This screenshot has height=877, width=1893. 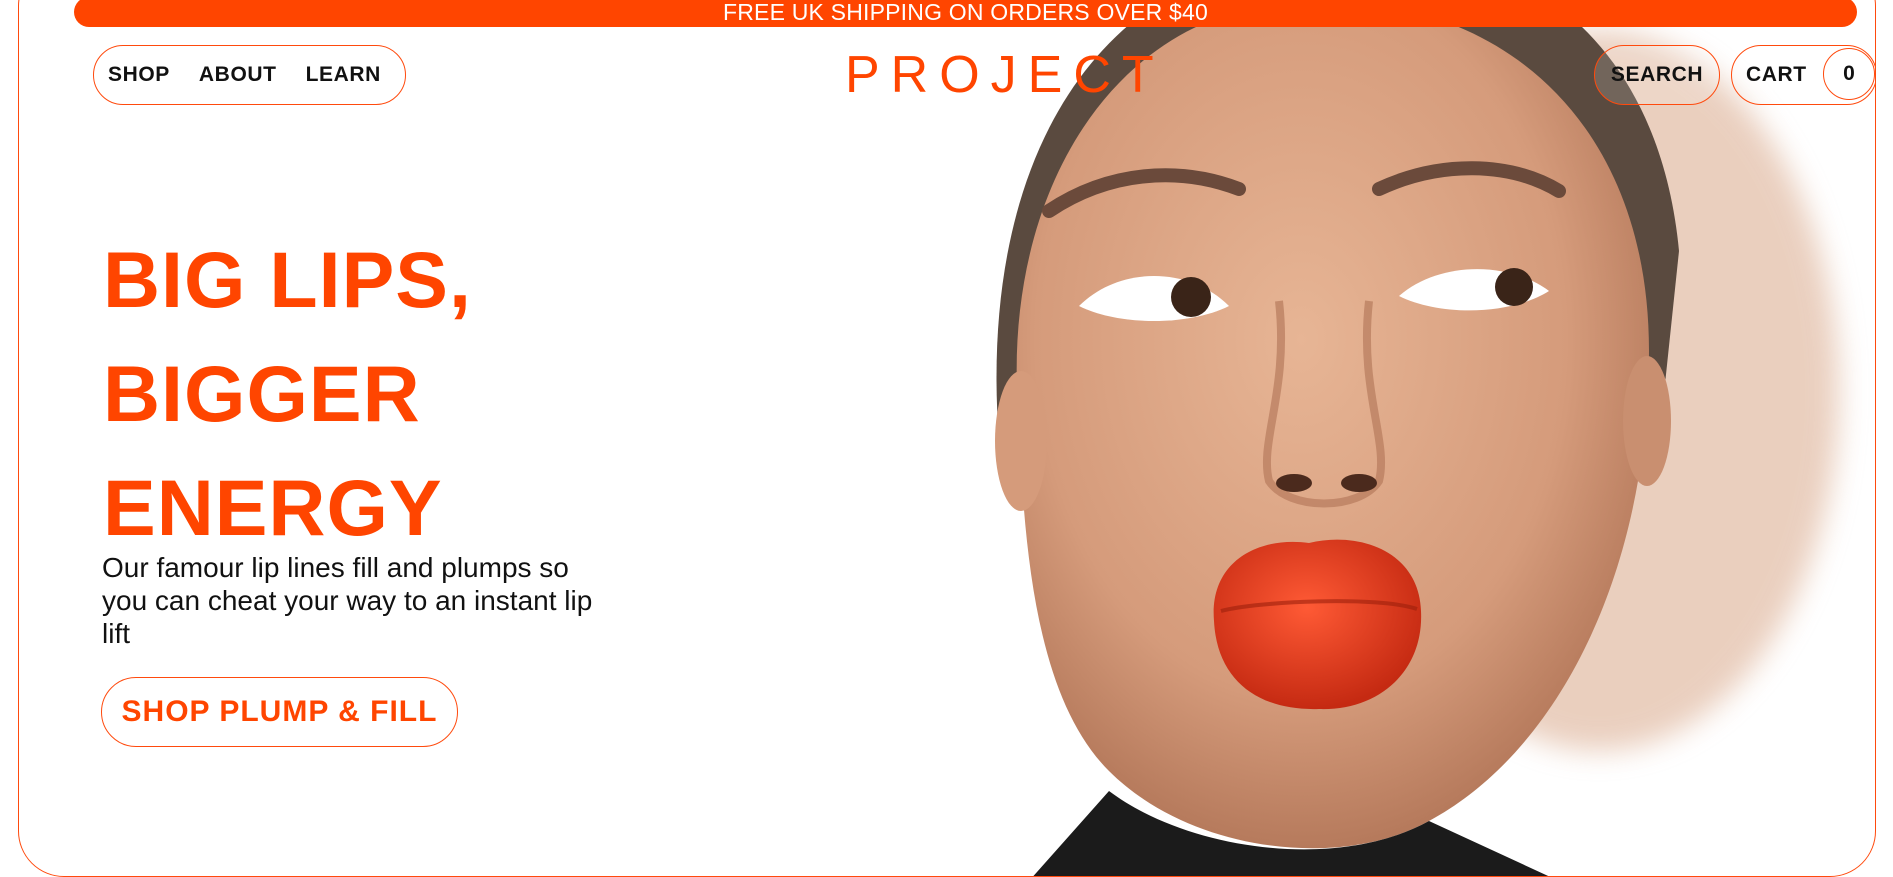 What do you see at coordinates (238, 75) in the screenshot?
I see `nav-item-about: ABOUT` at bounding box center [238, 75].